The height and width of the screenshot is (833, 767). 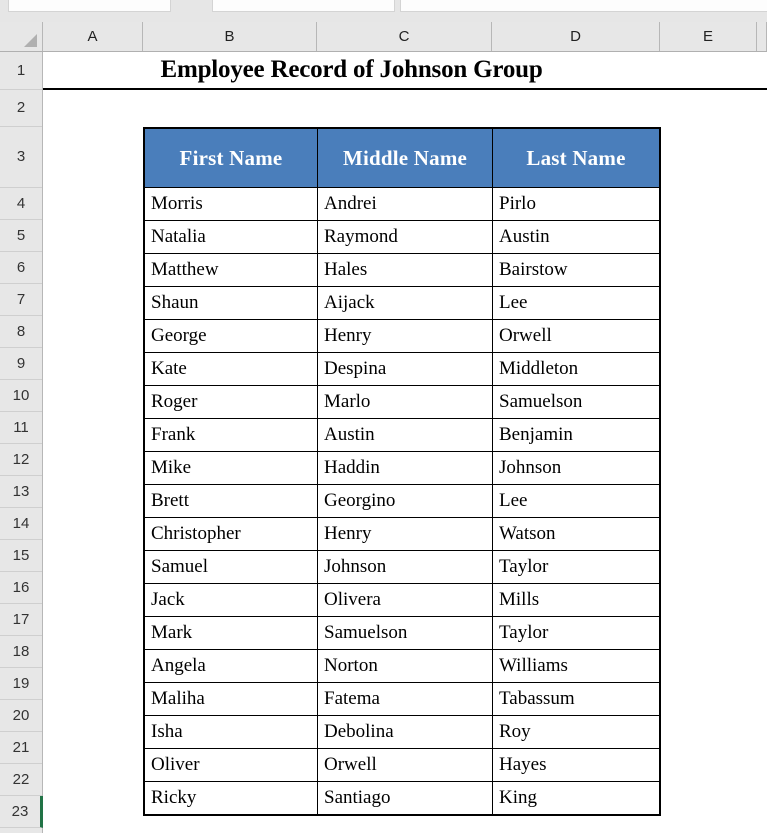 What do you see at coordinates (405, 600) in the screenshot?
I see `cell-middle-name: Olivera` at bounding box center [405, 600].